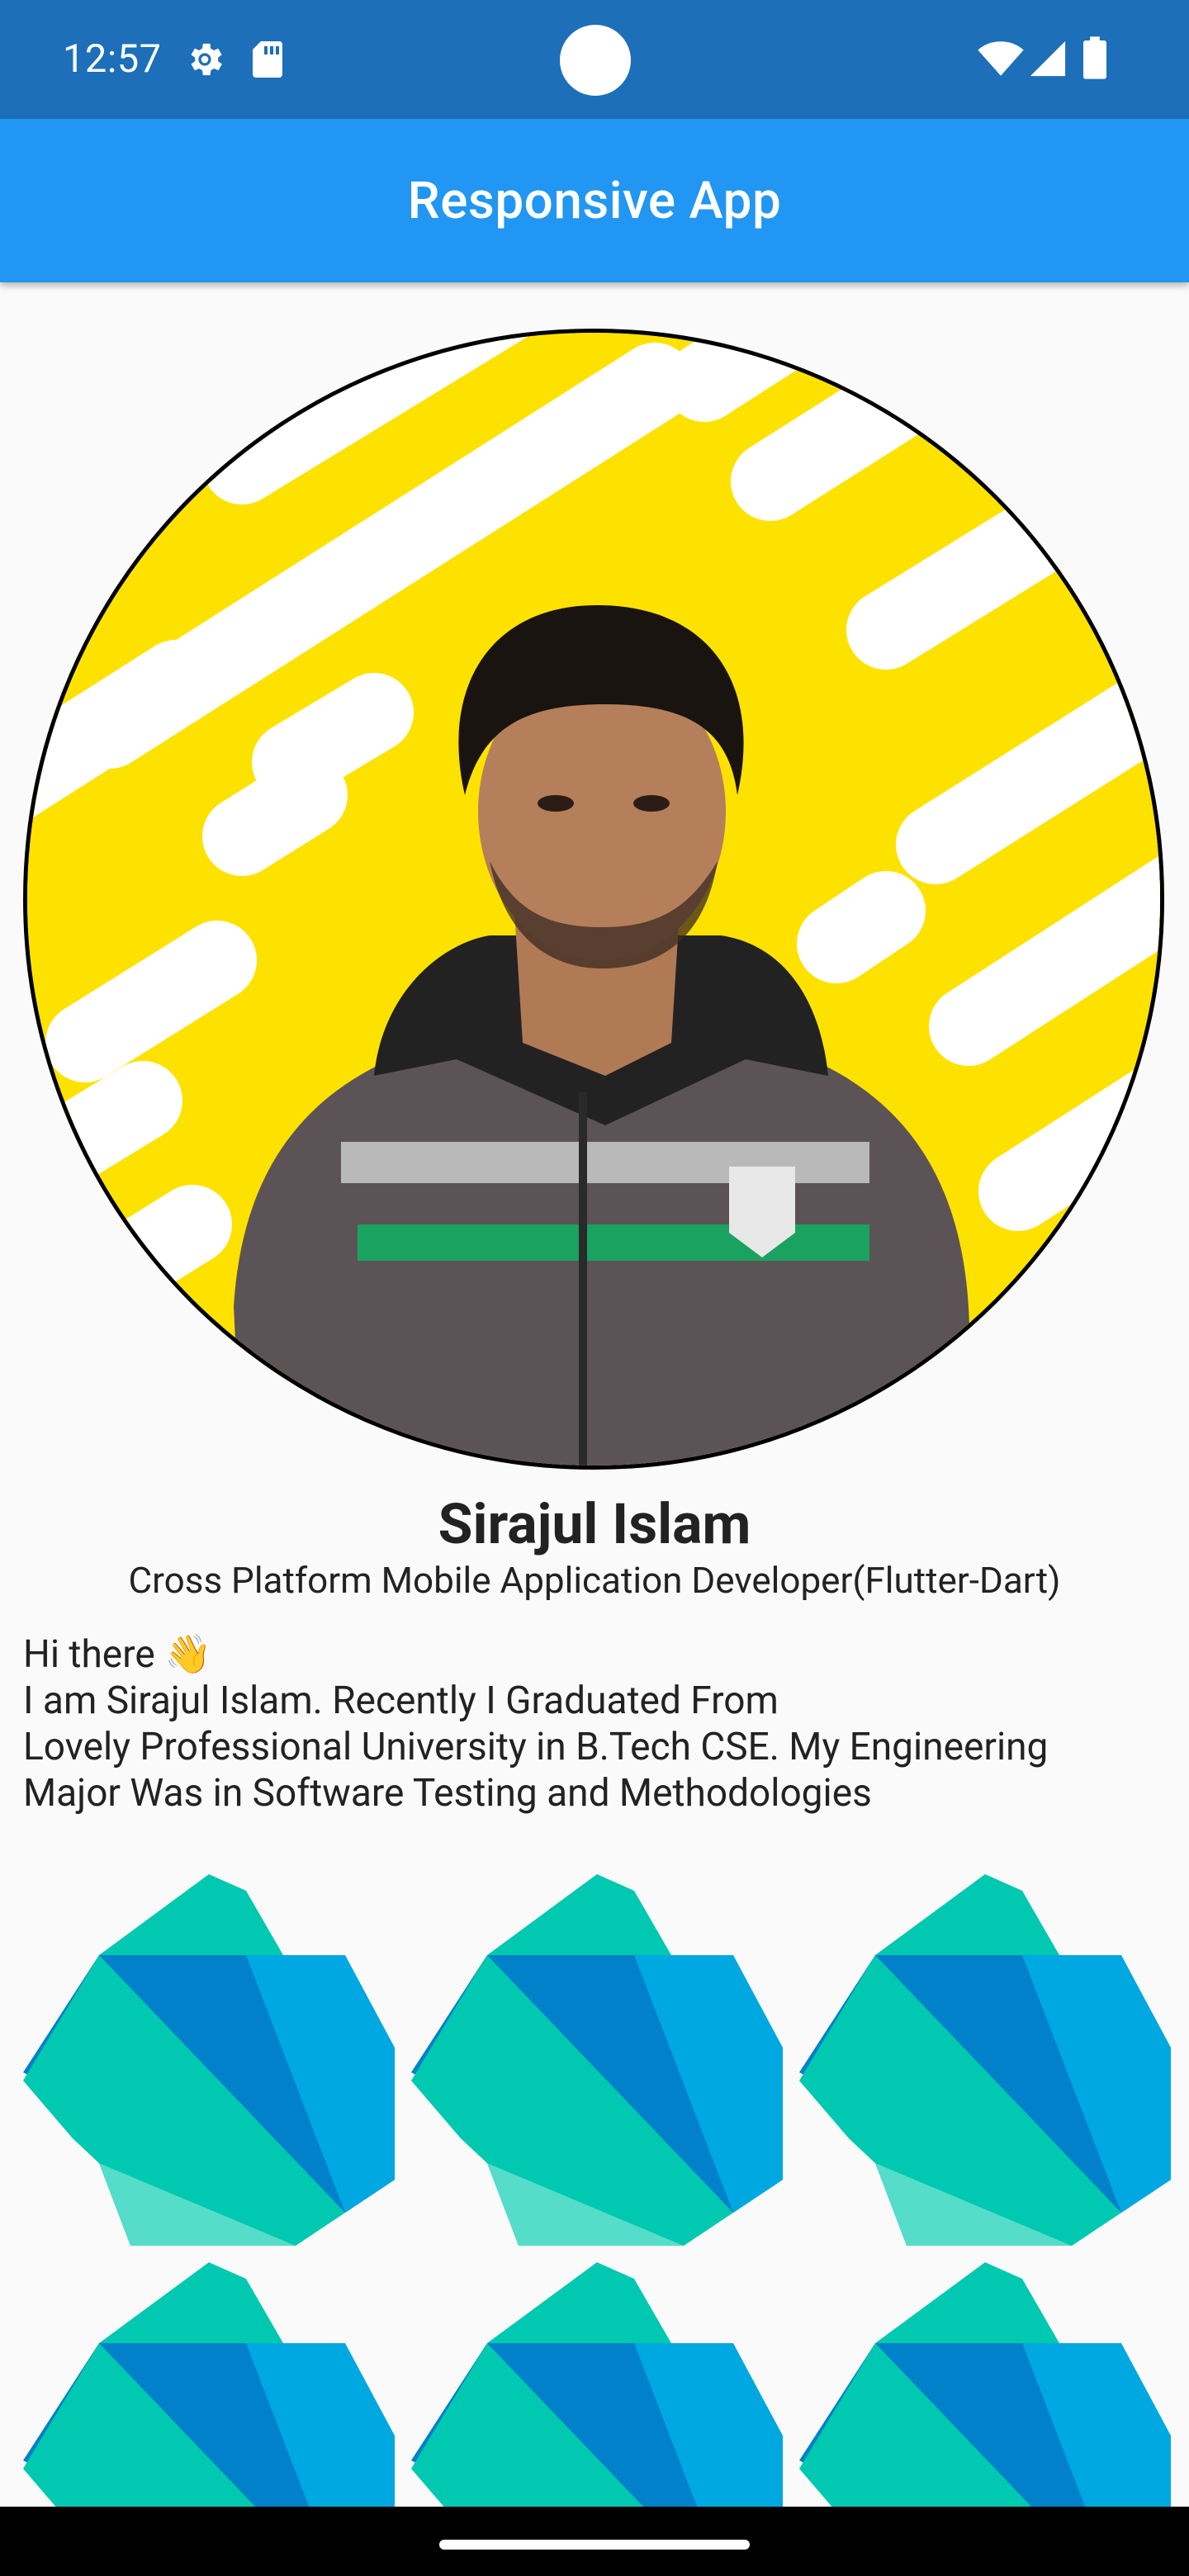 The width and height of the screenshot is (1189, 2576). I want to click on app-title: Responsive App, so click(594, 200).